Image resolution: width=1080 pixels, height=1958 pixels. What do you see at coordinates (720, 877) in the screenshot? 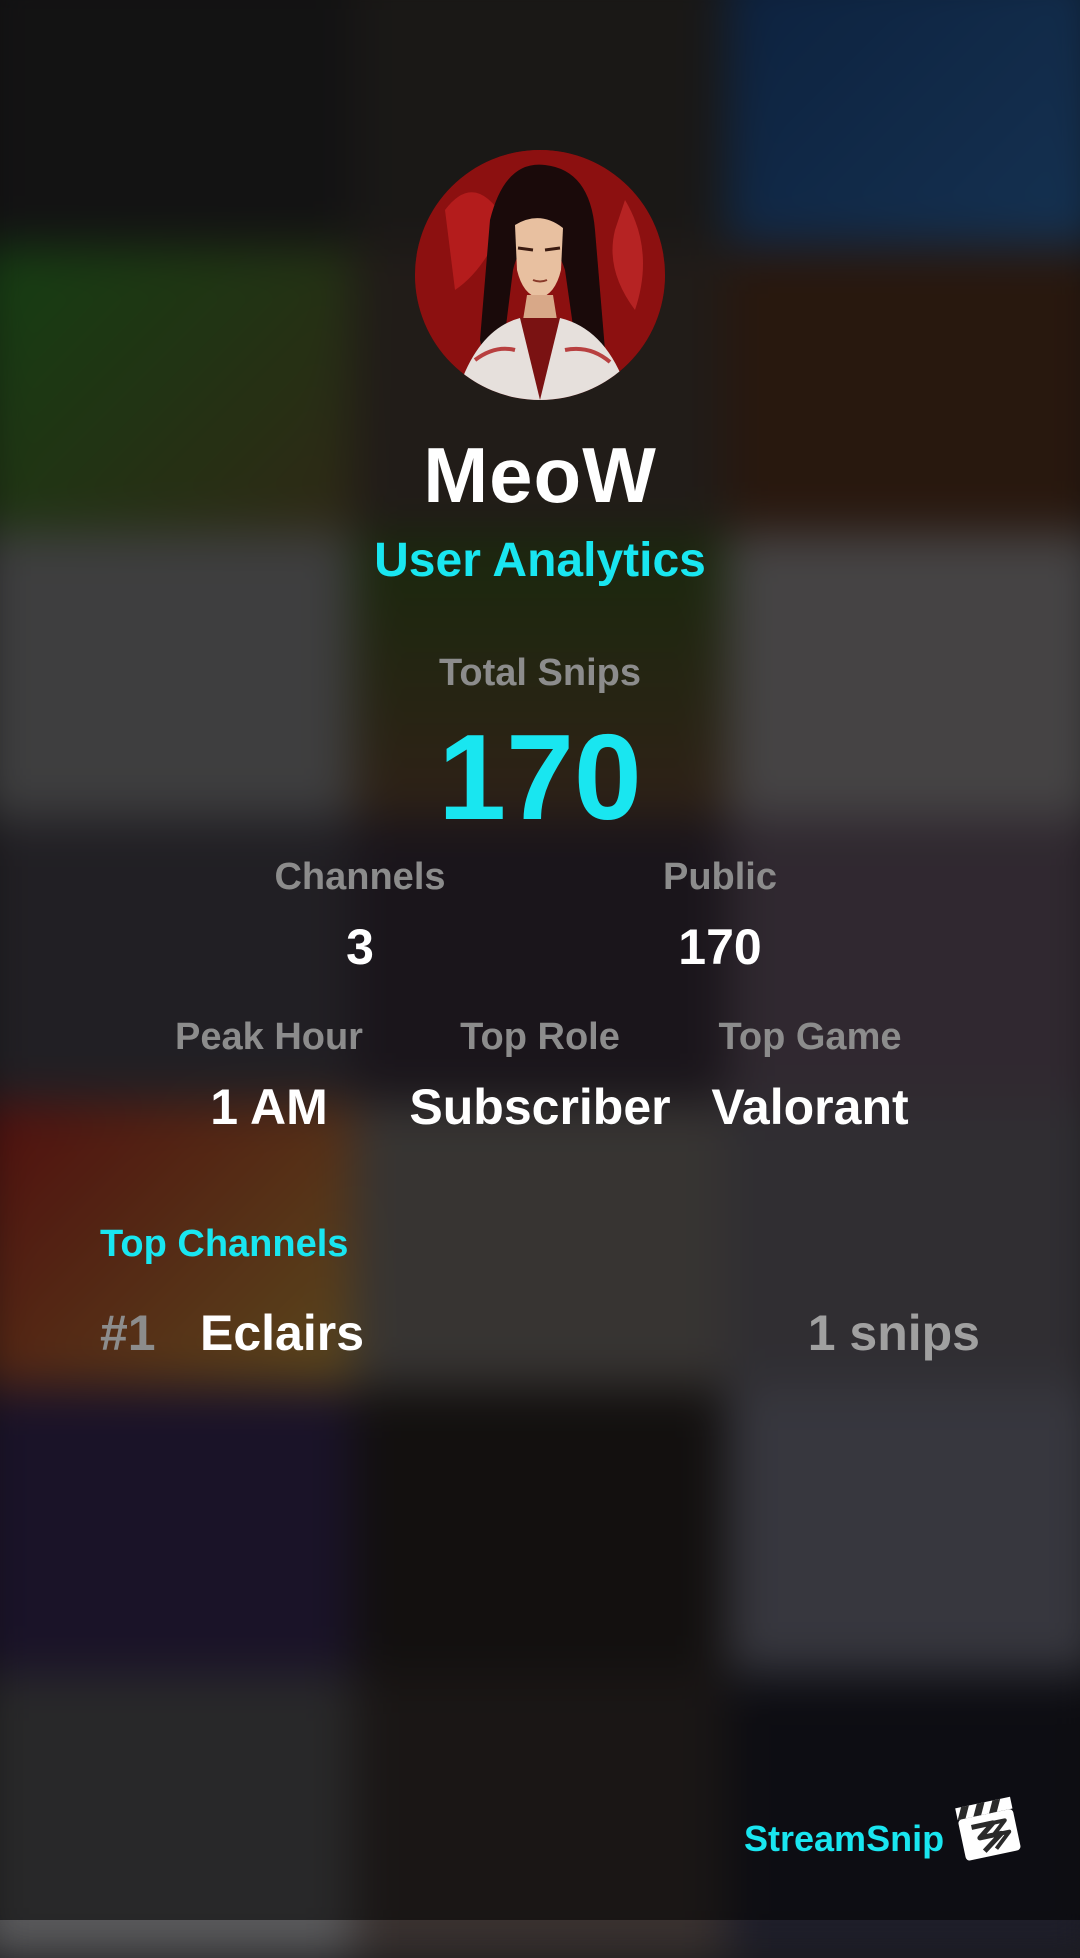
I see `stat-public-label: Public` at bounding box center [720, 877].